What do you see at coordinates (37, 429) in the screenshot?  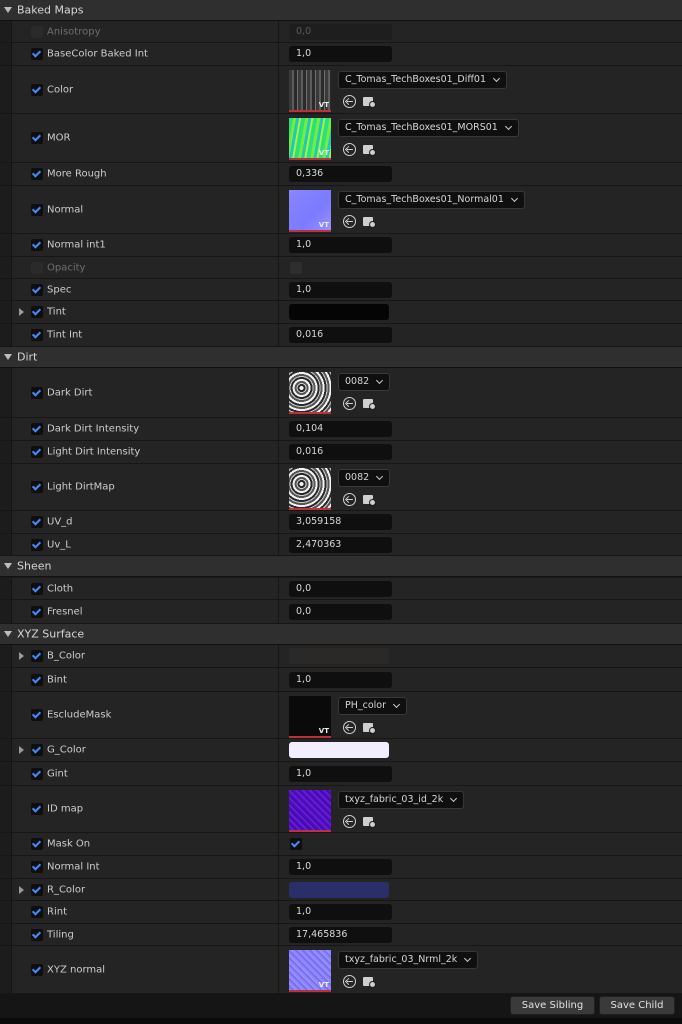 I see `override-checkbox-dark-dirt-intensity` at bounding box center [37, 429].